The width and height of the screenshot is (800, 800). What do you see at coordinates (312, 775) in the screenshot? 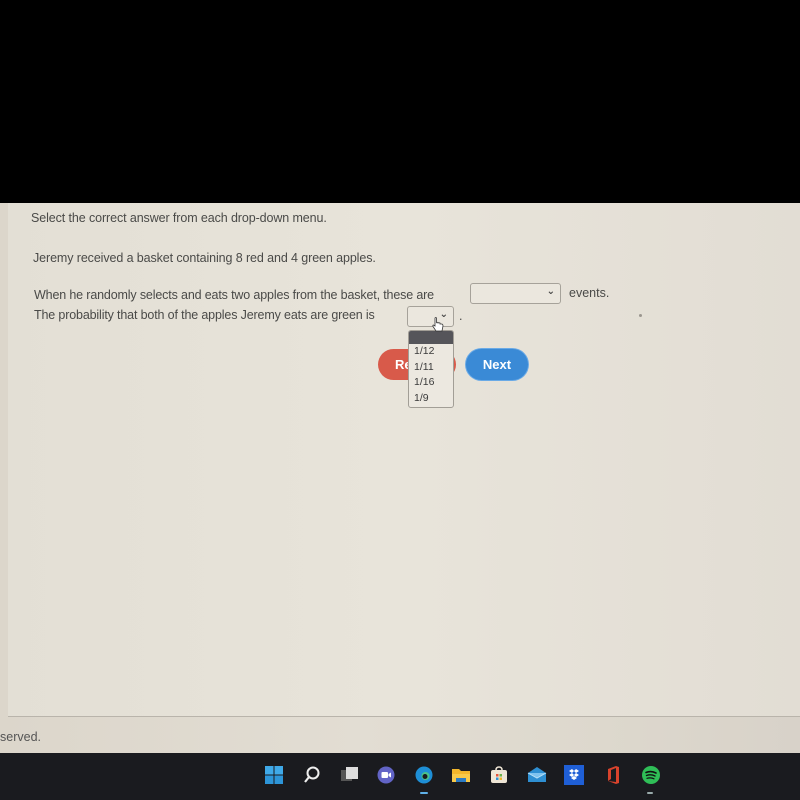
I see `search-icon` at bounding box center [312, 775].